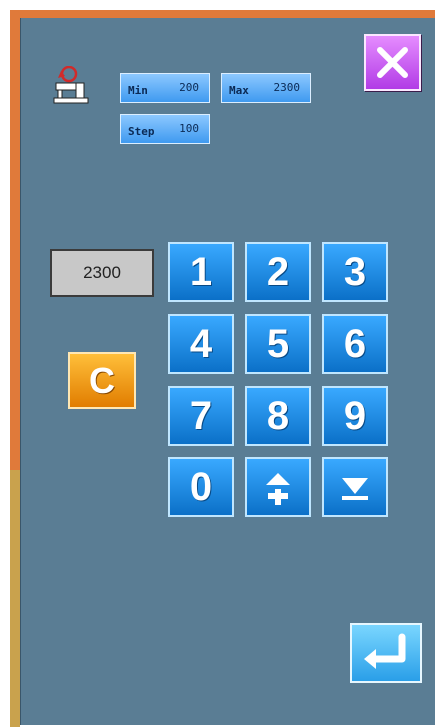  I want to click on increment-button, so click(278, 487).